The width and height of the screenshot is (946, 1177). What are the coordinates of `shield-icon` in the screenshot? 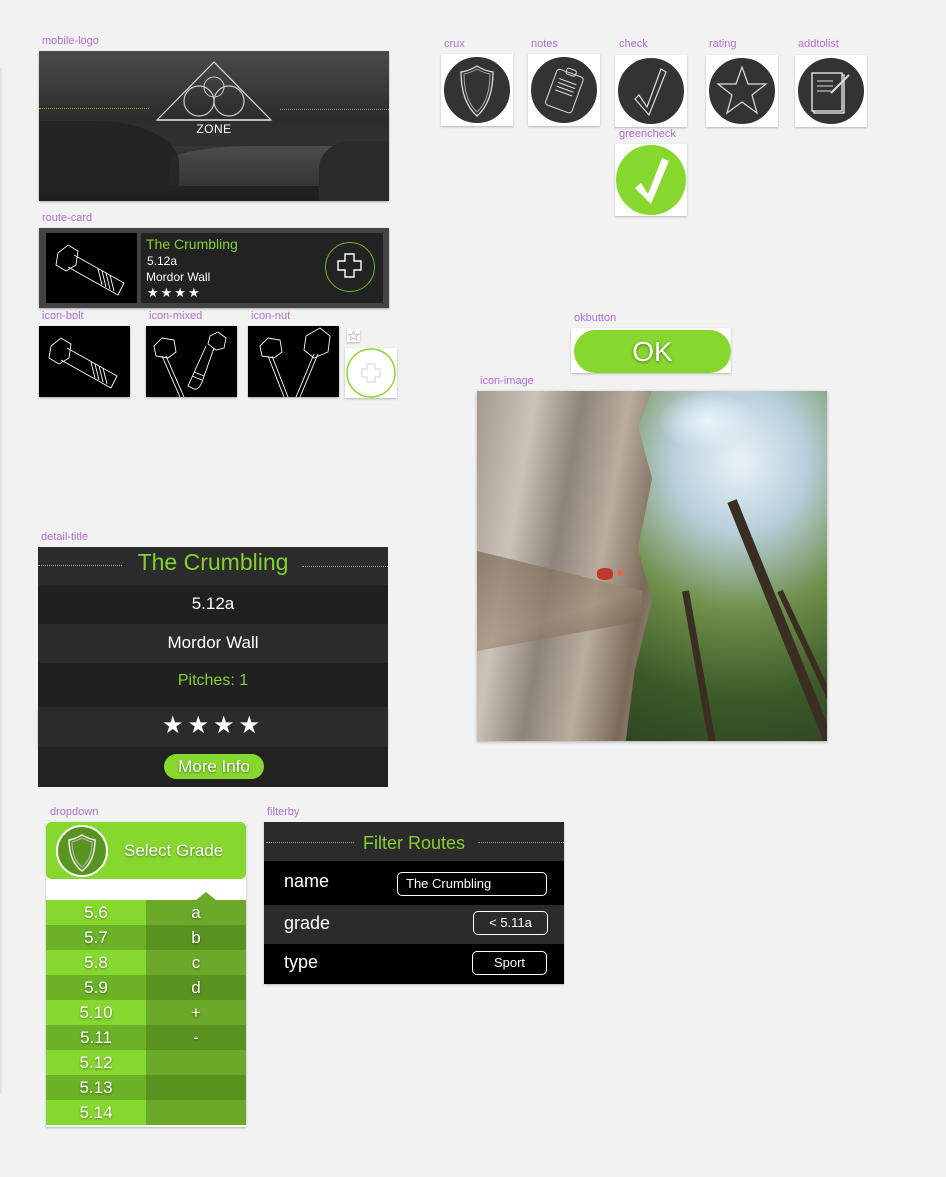 It's located at (82, 853).